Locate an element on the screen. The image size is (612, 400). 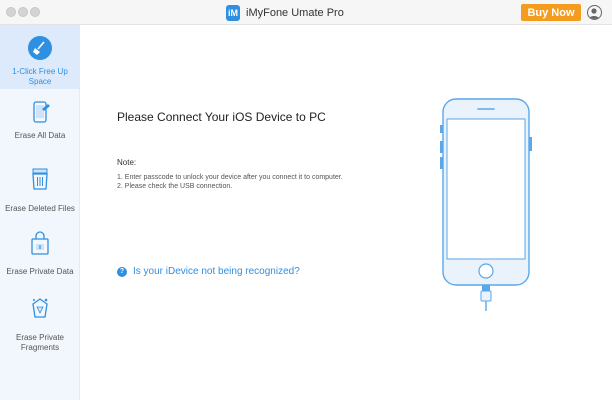
help-icon: ? is located at coordinates (122, 271).